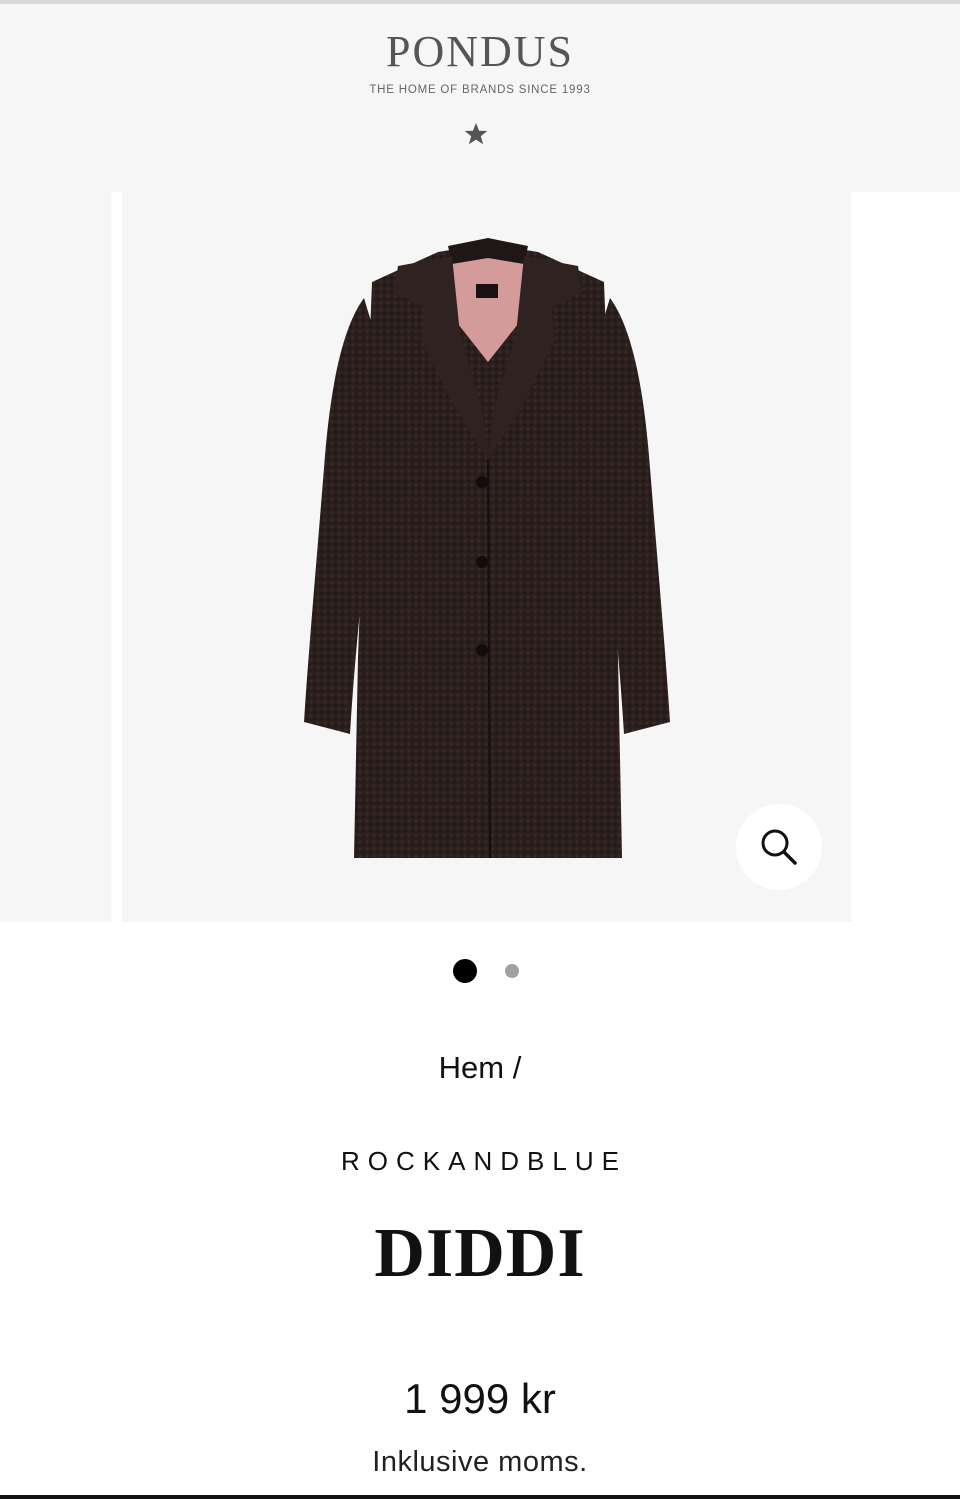  Describe the element at coordinates (905, 557) in the screenshot. I see `next-slide-peek` at that location.